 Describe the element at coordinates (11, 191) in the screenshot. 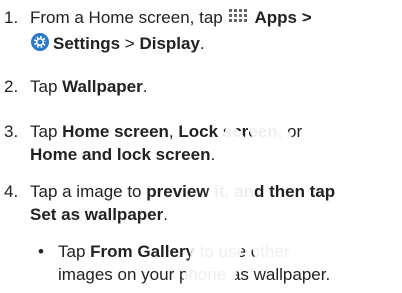

I see `step-number: 4.` at that location.